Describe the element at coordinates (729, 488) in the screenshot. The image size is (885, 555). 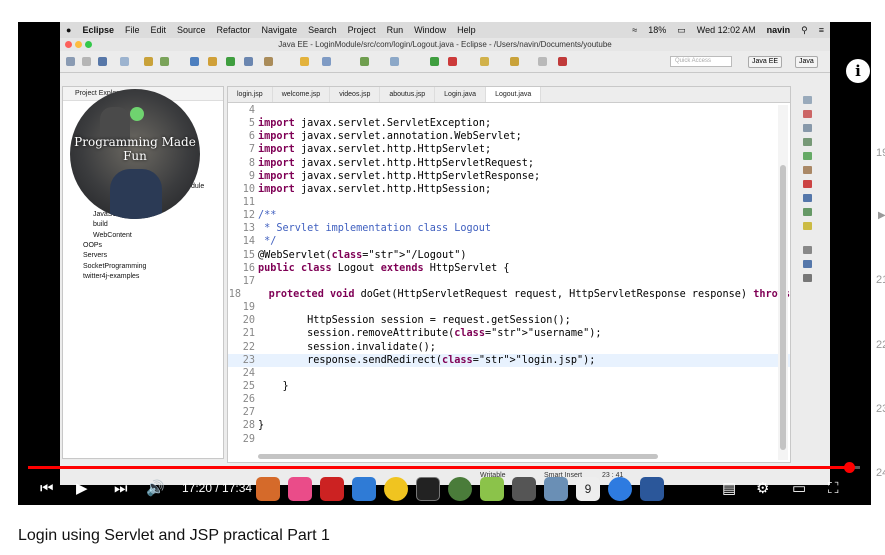
I see `subtitles-icon: ▤` at that location.